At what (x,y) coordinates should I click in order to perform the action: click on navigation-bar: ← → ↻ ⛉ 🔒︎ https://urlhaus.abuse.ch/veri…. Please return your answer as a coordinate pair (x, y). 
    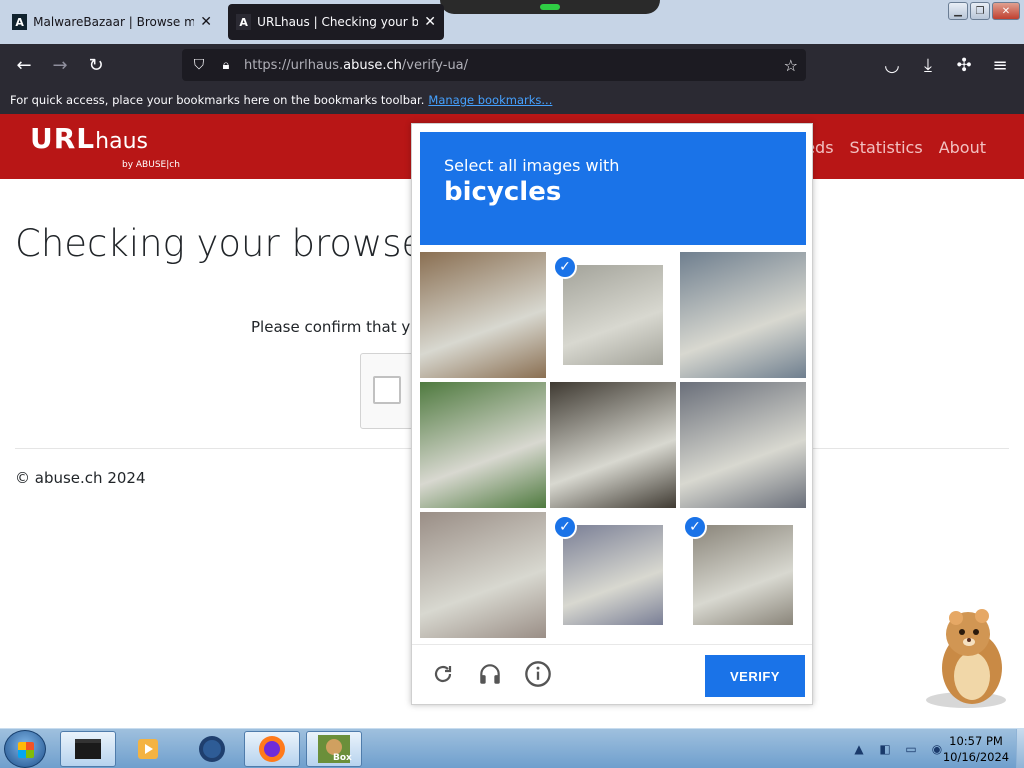
    Looking at the image, I should click on (512, 65).